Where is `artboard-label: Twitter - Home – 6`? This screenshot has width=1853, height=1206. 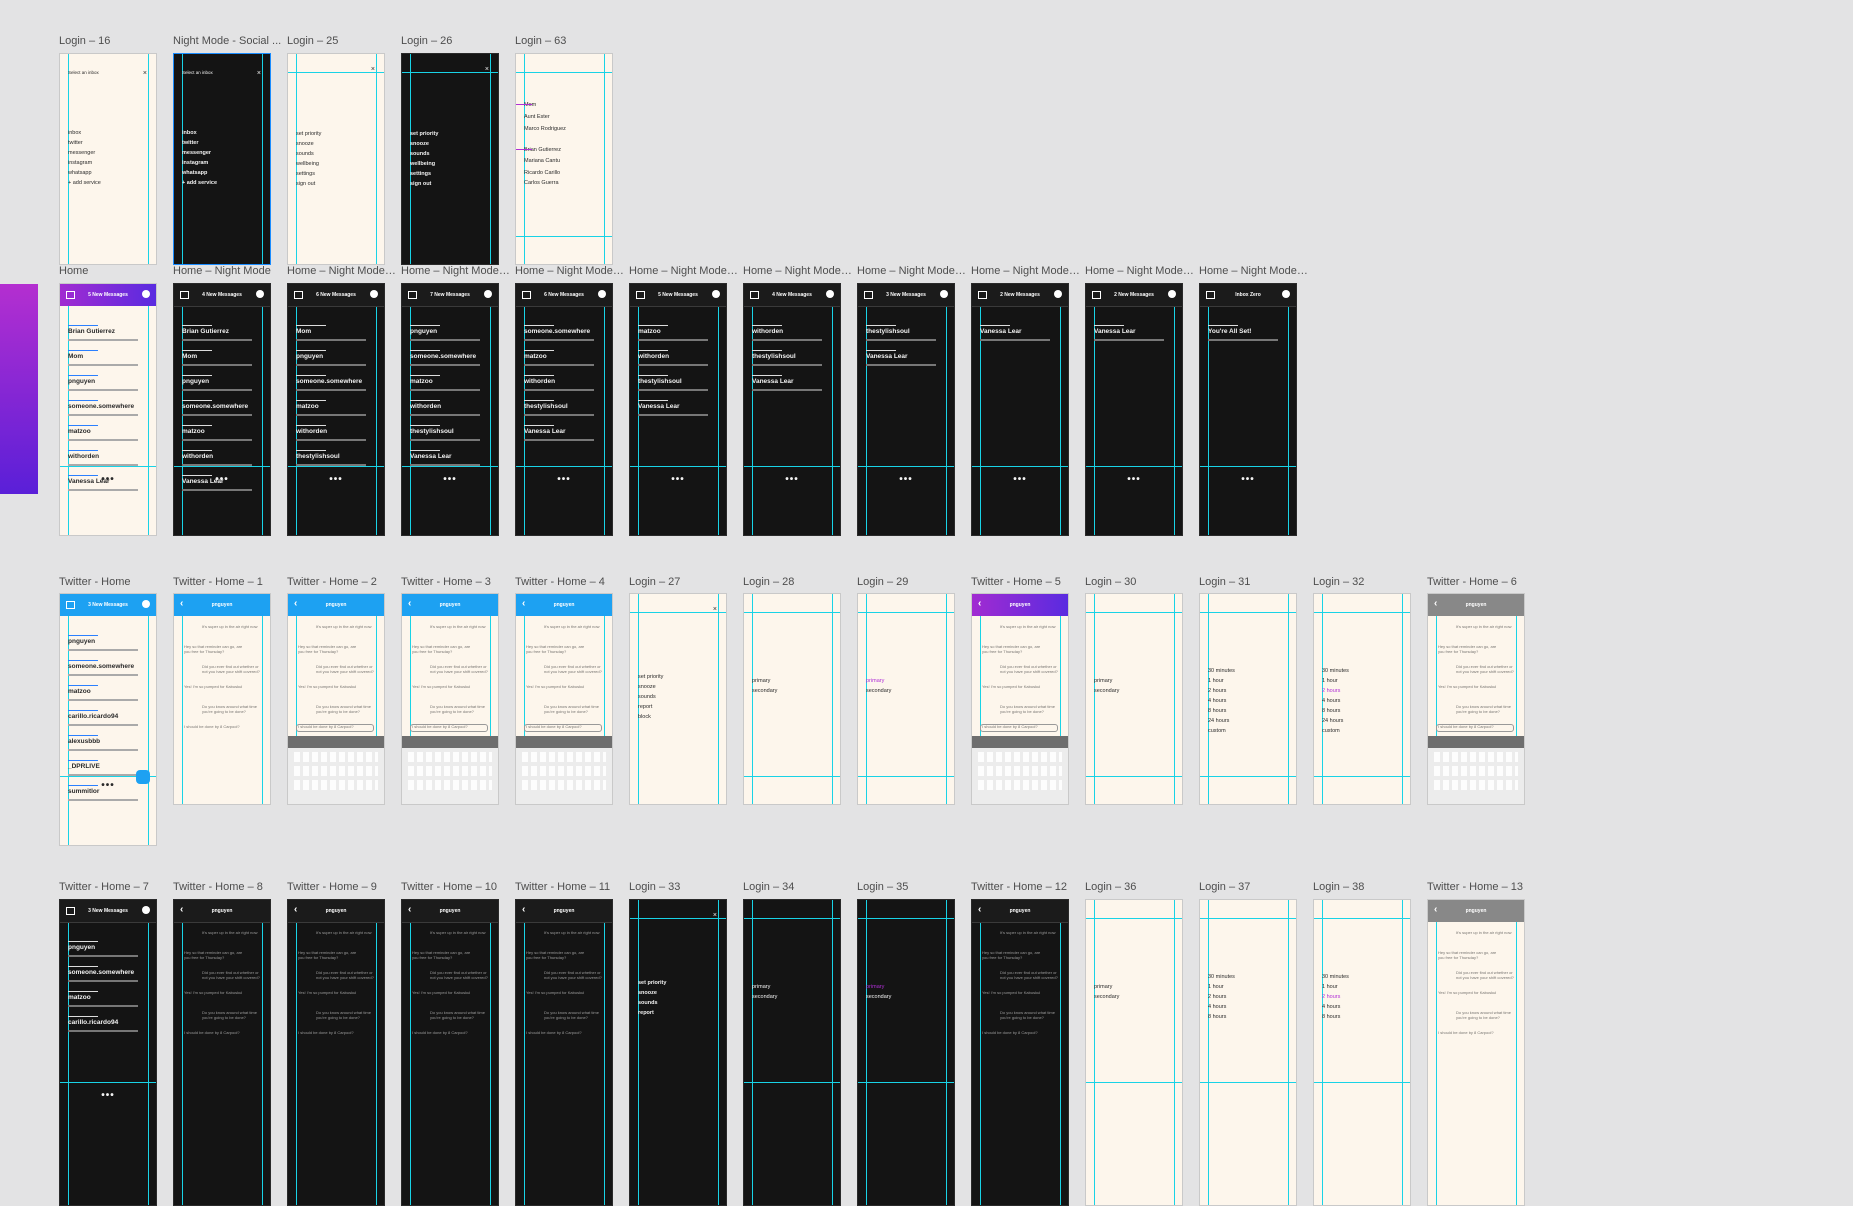
artboard-label: Twitter - Home – 6 is located at coordinates (1482, 582).